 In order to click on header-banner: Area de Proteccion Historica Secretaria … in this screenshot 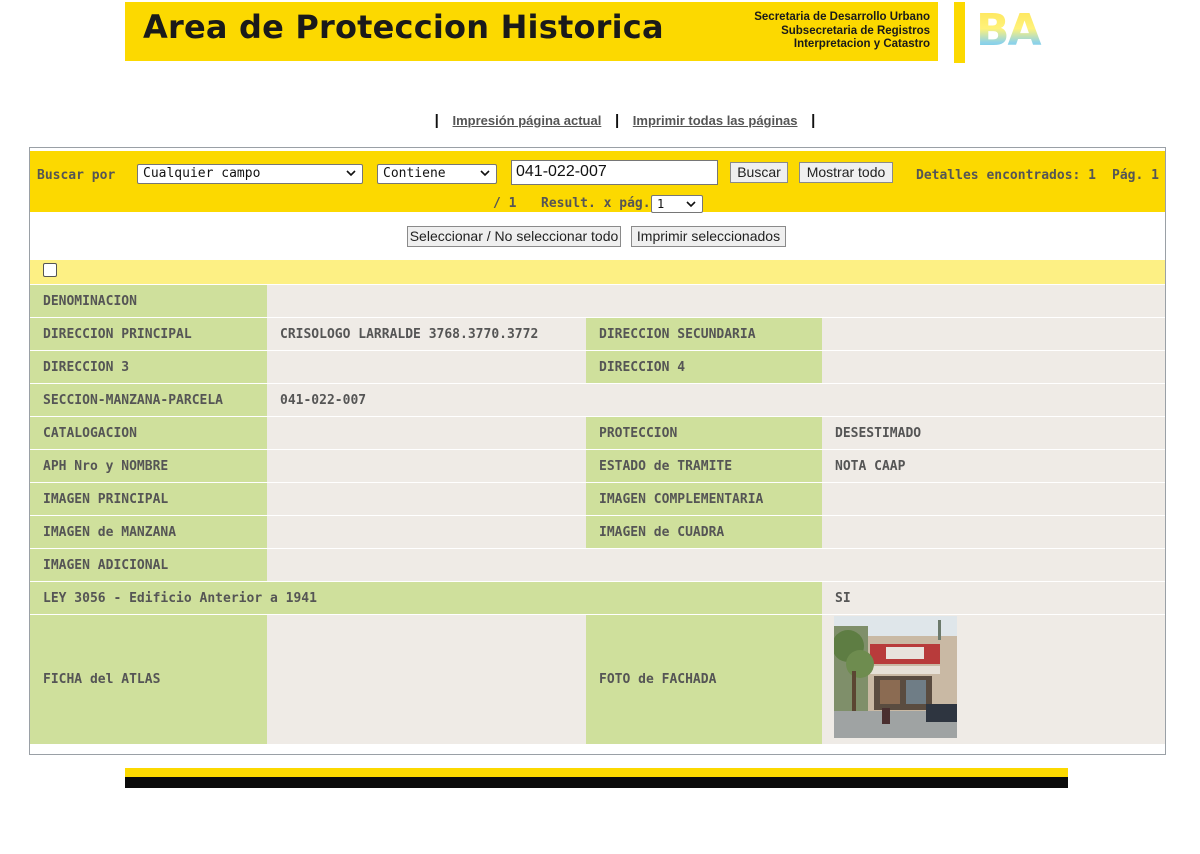, I will do `click(531, 31)`.